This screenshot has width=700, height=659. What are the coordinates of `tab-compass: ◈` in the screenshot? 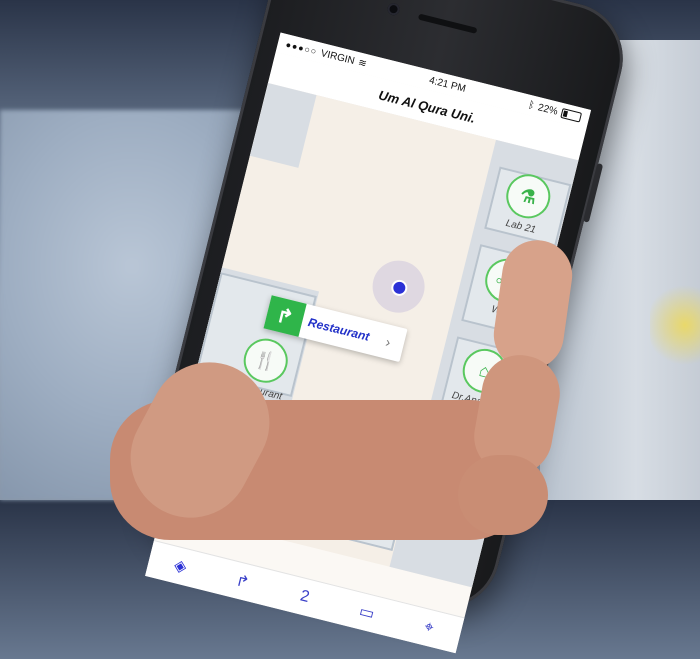 It's located at (181, 566).